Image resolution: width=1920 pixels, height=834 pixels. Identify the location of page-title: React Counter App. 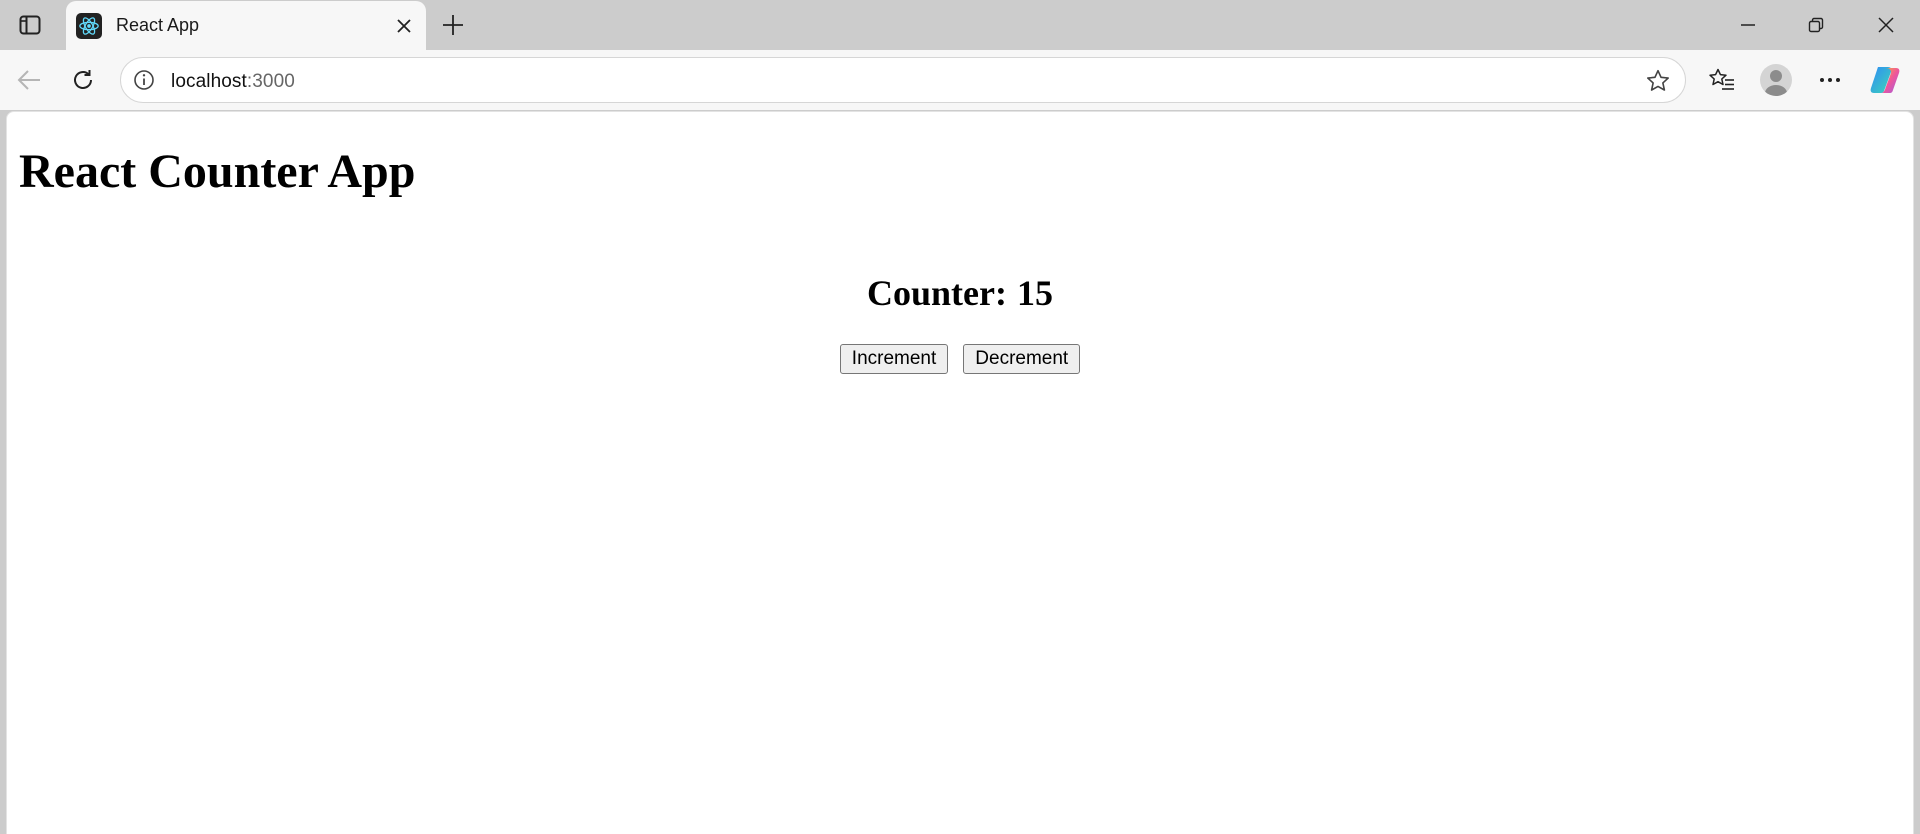
(217, 171).